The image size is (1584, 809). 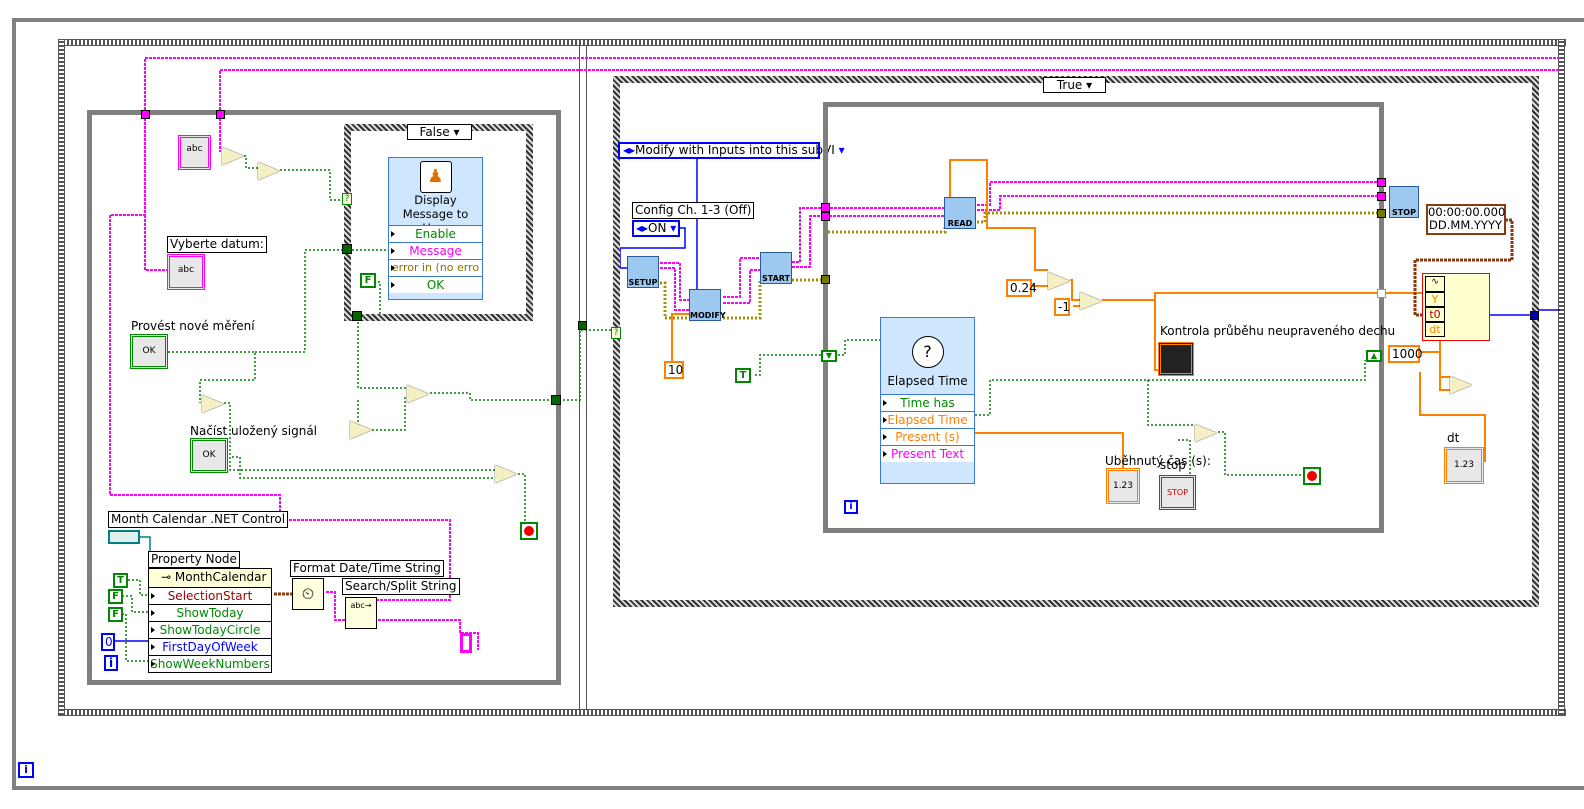 What do you see at coordinates (434, 132) in the screenshot?
I see `case-selector-value: False` at bounding box center [434, 132].